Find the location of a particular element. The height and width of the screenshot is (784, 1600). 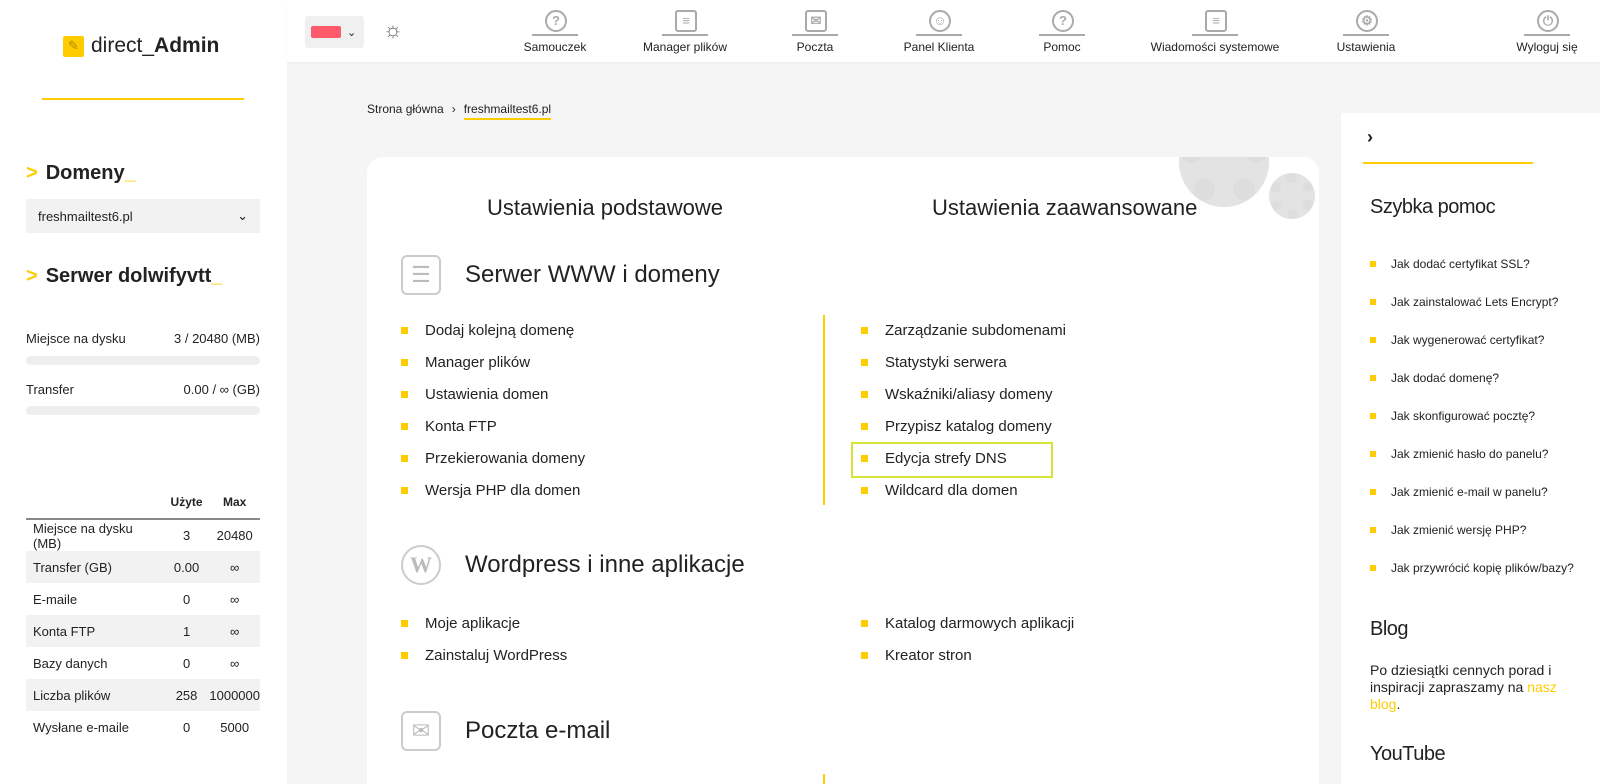

nav-logout: ⏻ Wyloguj się is located at coordinates (1547, 30).